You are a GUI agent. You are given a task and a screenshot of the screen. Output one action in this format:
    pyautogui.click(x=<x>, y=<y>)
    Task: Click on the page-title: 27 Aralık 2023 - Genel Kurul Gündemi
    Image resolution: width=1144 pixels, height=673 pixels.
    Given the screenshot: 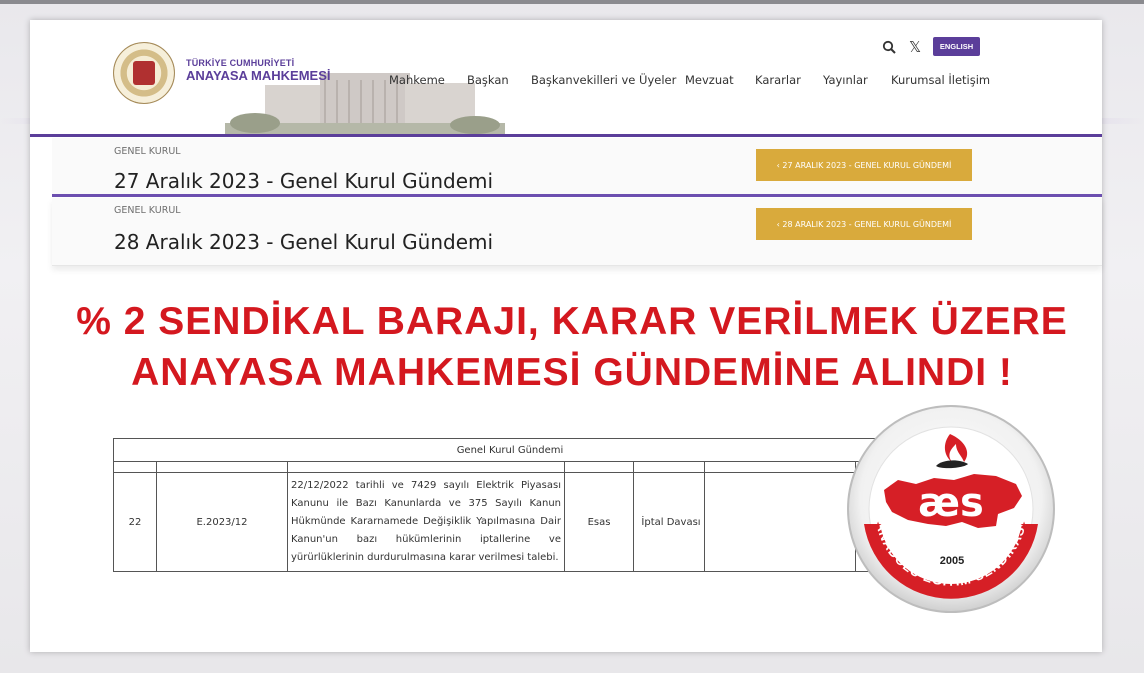 What is the action you would take?
    pyautogui.click(x=304, y=181)
    